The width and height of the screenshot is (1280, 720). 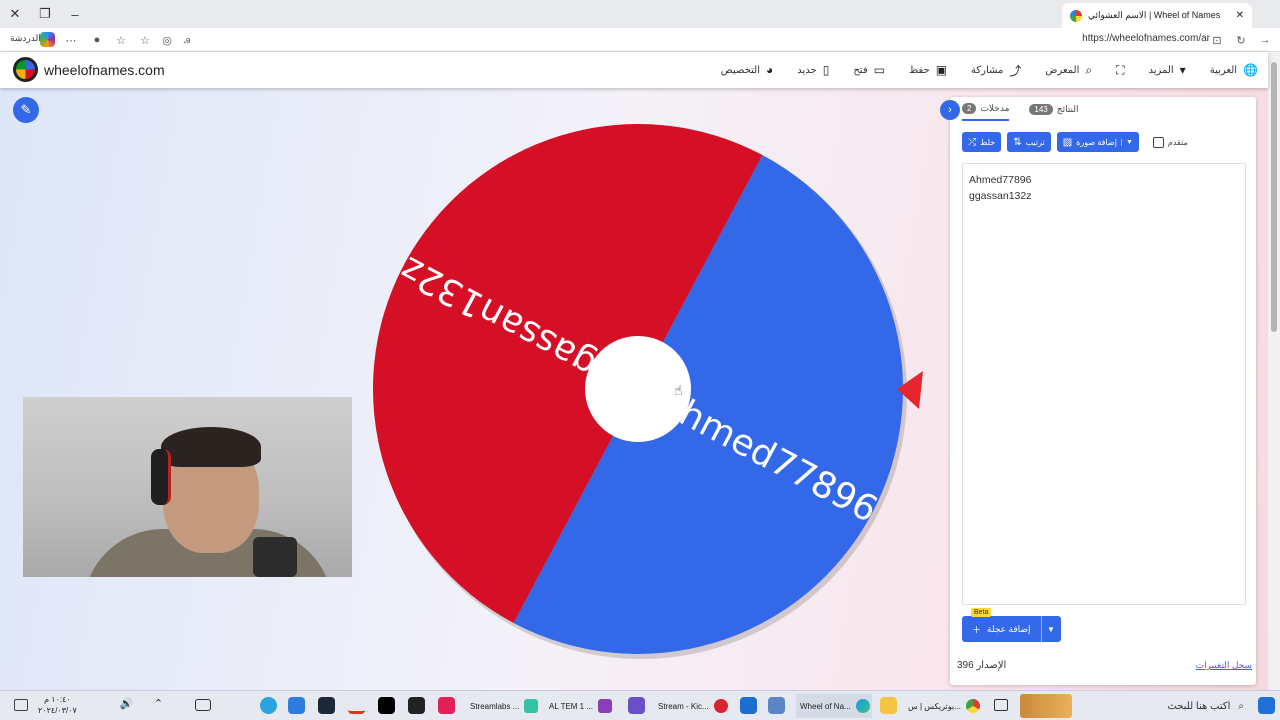 I want to click on app-dark-icon, so click(x=416, y=705).